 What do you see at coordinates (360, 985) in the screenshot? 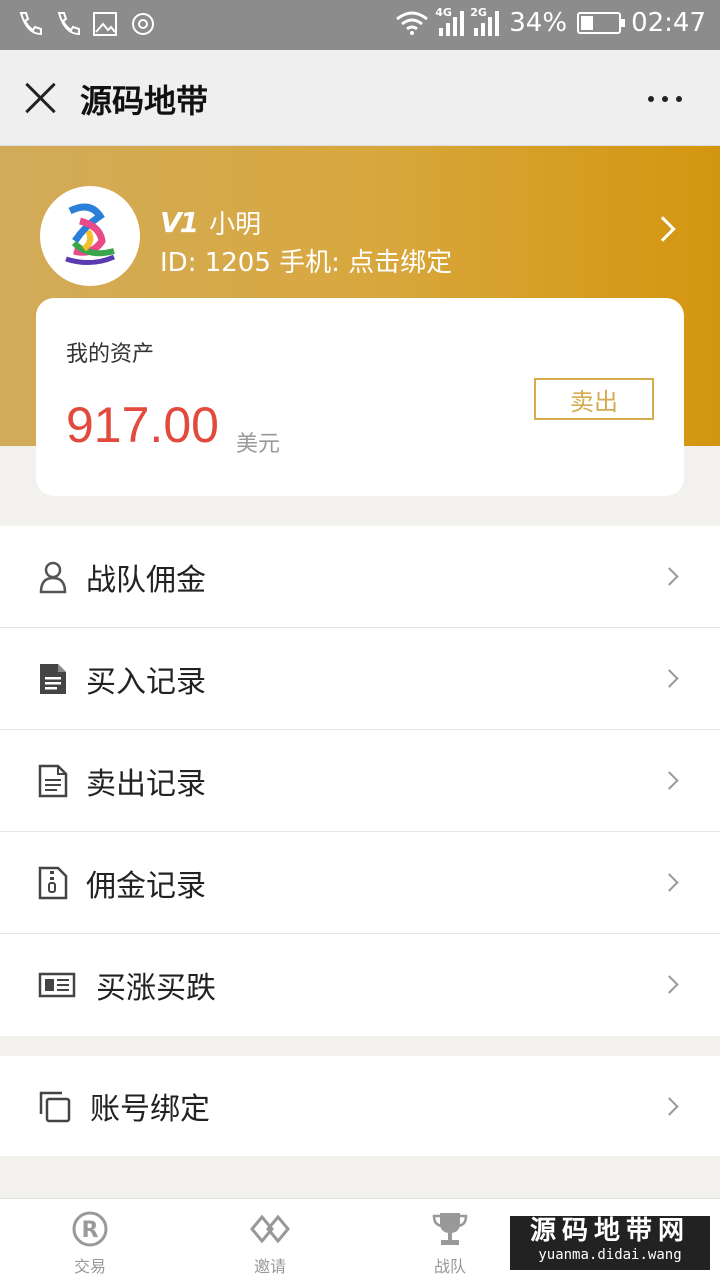
I see `menu-item-buy-up-down: 买涨买跌` at bounding box center [360, 985].